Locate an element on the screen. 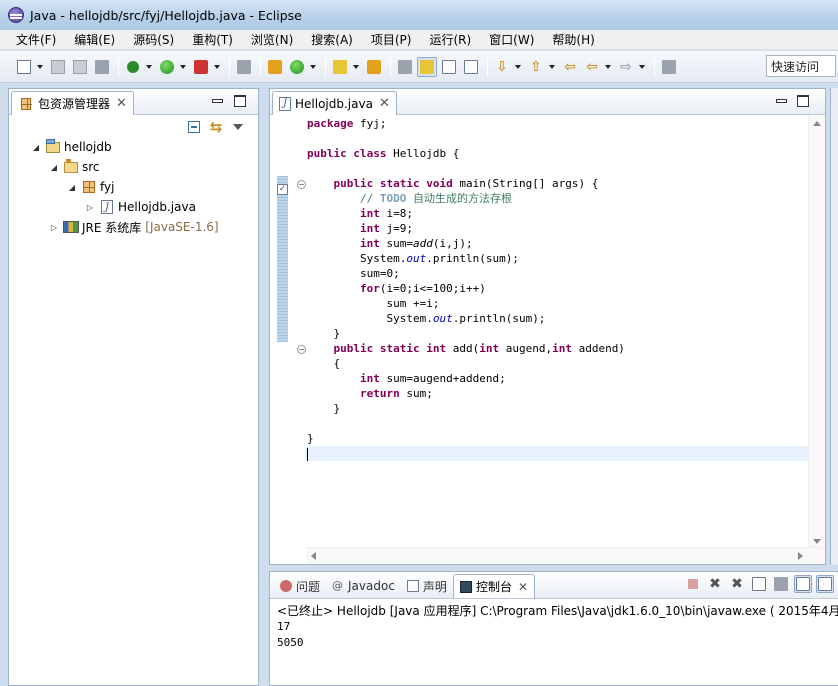 This screenshot has width=838, height=686. tab-console: 控制台 ✕ is located at coordinates (494, 586).